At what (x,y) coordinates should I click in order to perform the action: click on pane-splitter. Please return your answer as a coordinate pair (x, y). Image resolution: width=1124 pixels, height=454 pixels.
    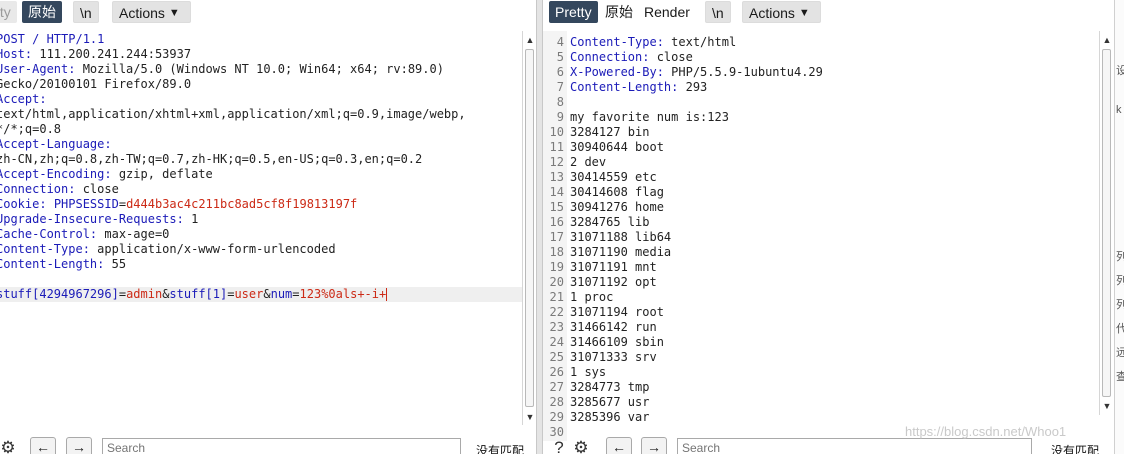
    Looking at the image, I should click on (539, 227).